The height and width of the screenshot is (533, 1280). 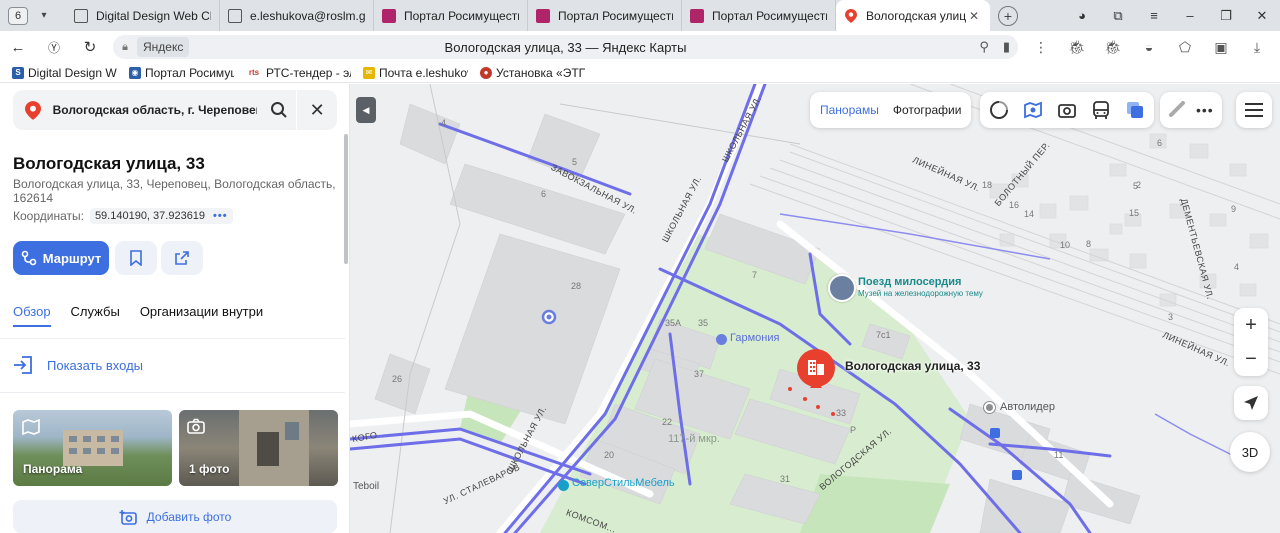 I want to click on bookmark-button, so click(x=136, y=258).